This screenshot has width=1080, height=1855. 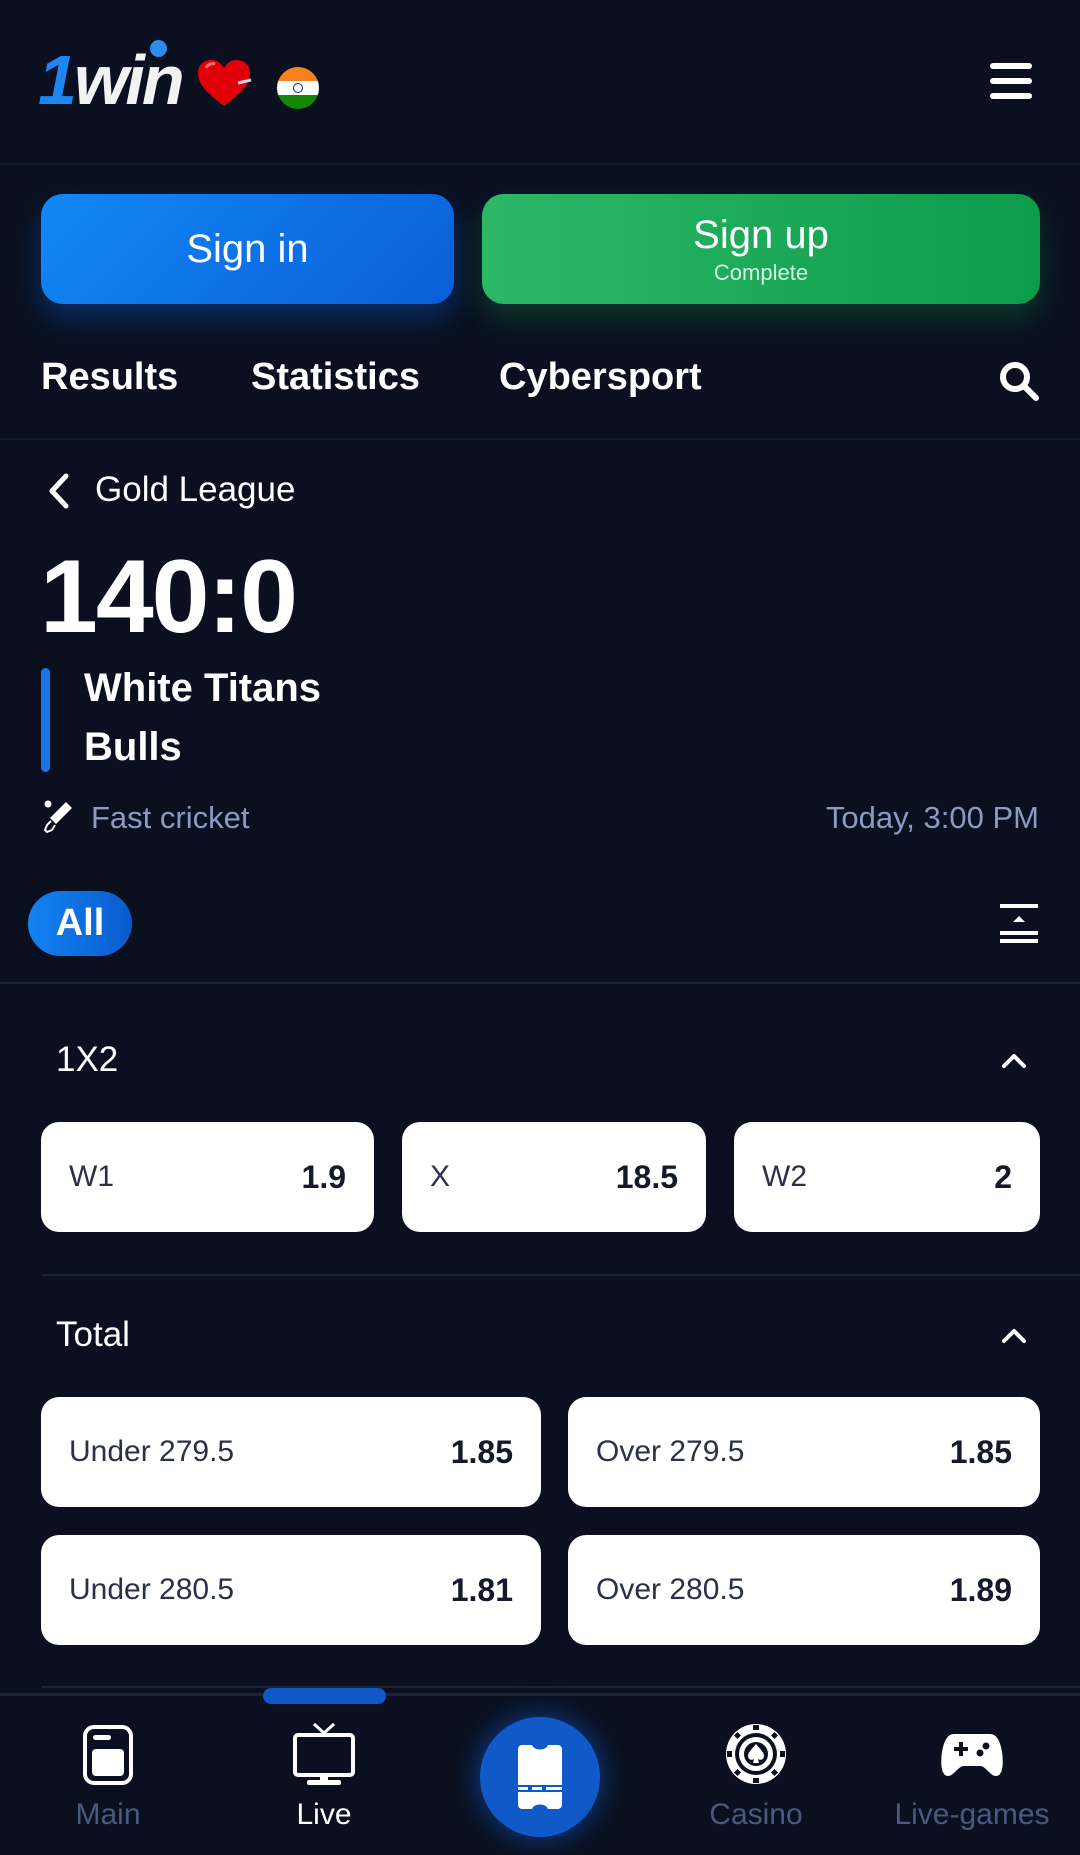 I want to click on odd-value: 18.5, so click(x=646, y=1176).